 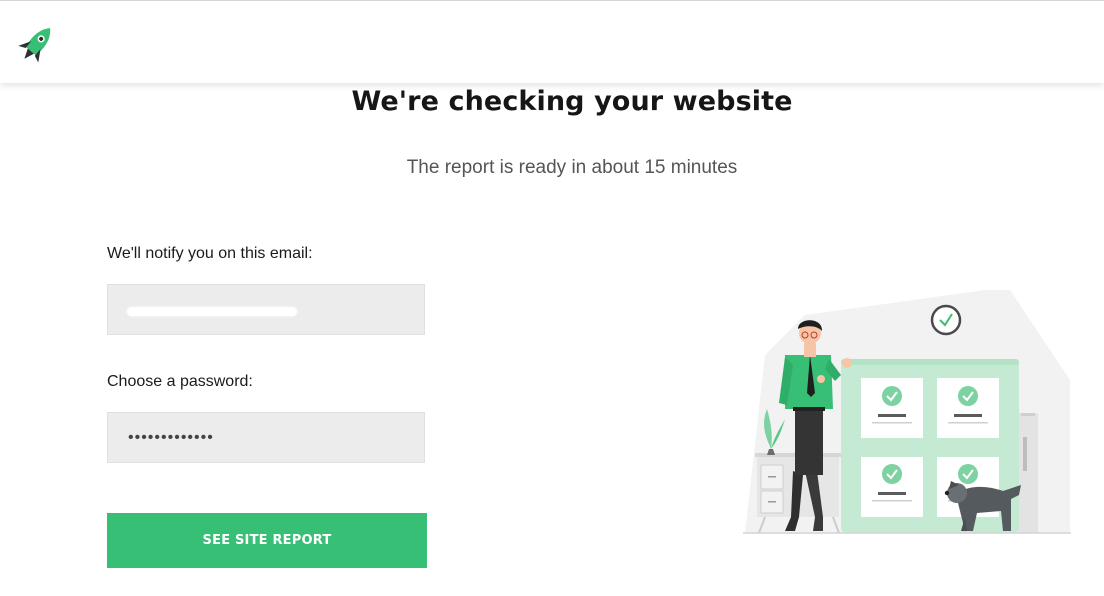 I want to click on email-label: We'll notify you on this email:, so click(x=210, y=253).